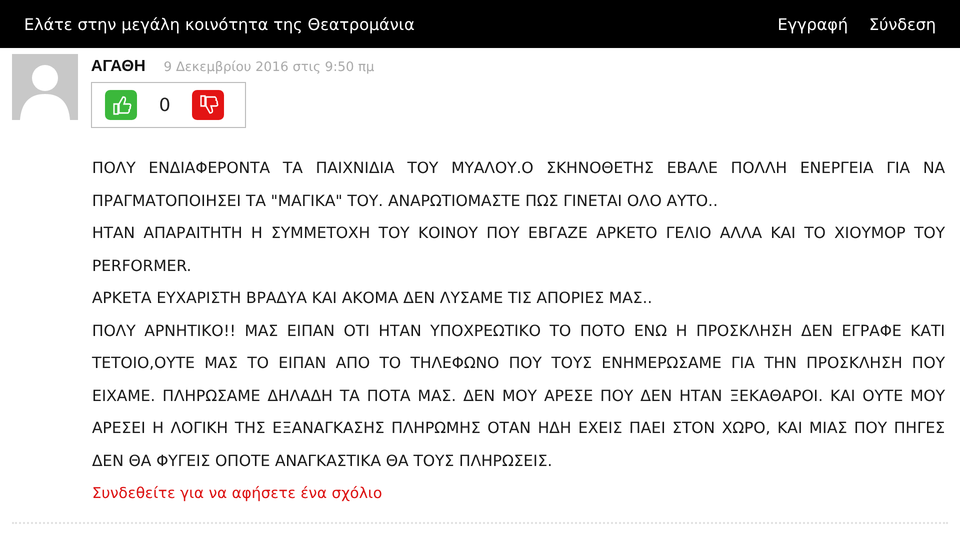 The image size is (960, 540). What do you see at coordinates (118, 67) in the screenshot?
I see `author-name: ΑΓΑΘΗ` at bounding box center [118, 67].